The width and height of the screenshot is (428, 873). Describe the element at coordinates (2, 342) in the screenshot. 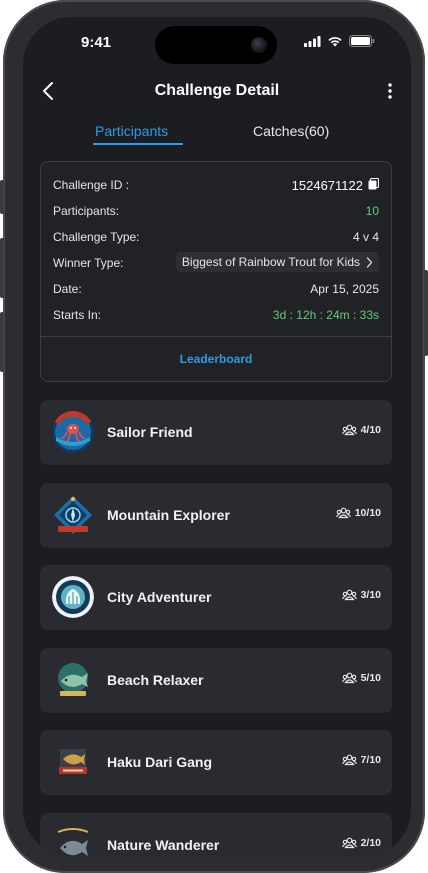

I see `volume-down-button` at that location.